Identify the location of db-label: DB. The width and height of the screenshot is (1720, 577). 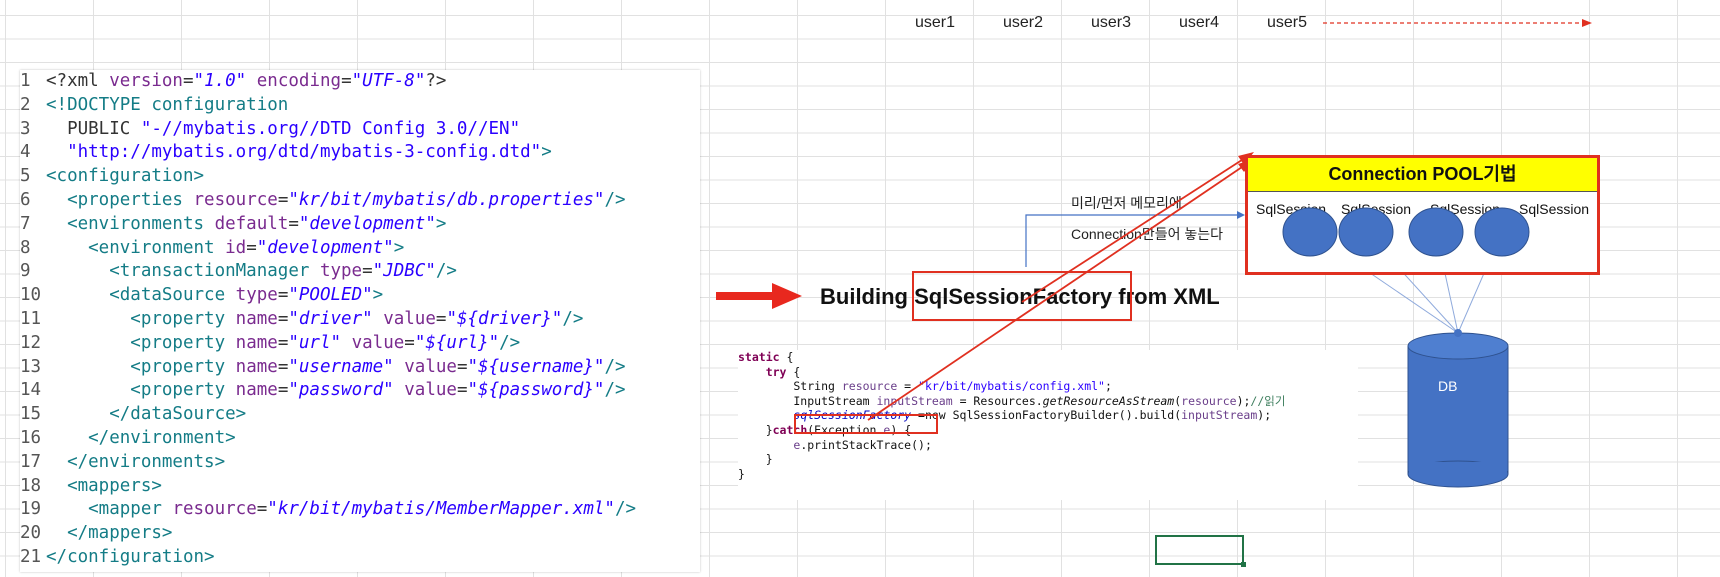
(1448, 386).